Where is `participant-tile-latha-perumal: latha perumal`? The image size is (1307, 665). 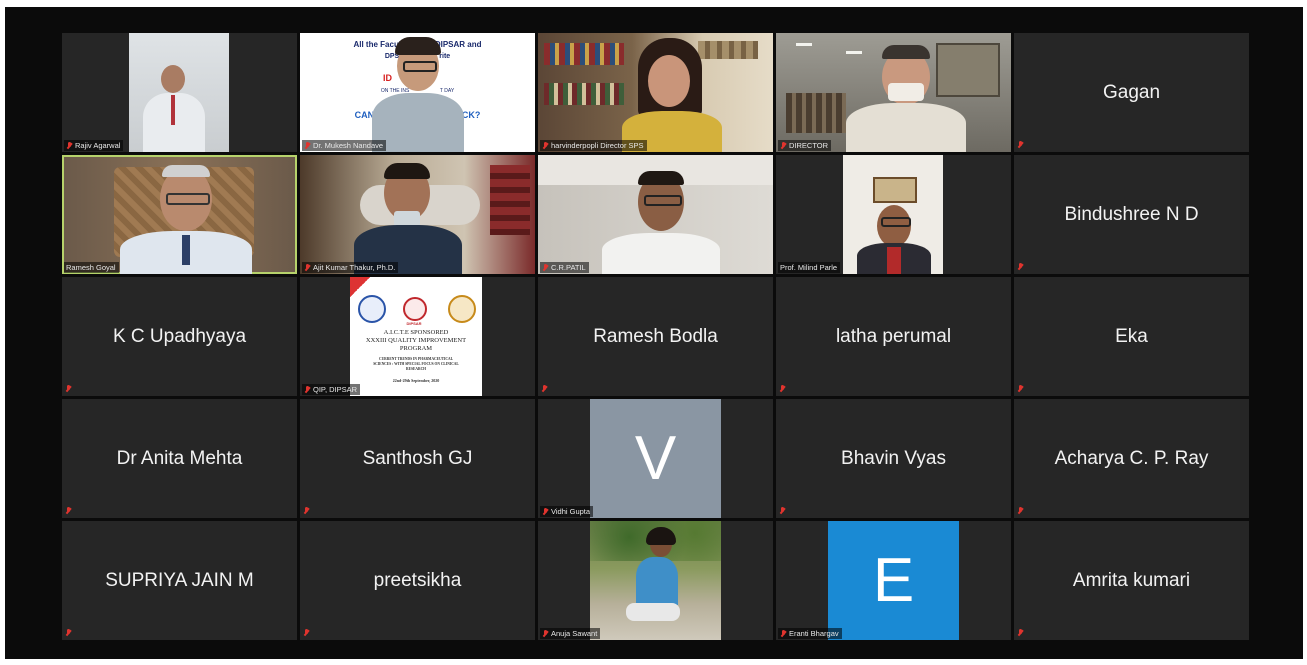 participant-tile-latha-perumal: latha perumal is located at coordinates (893, 336).